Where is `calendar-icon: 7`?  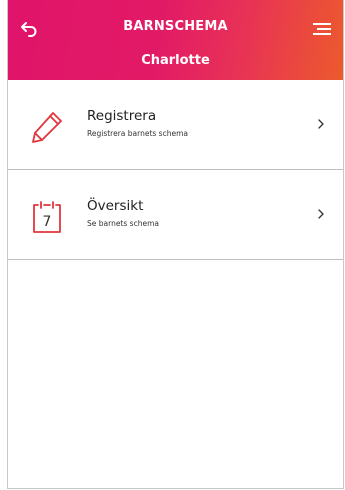 calendar-icon: 7 is located at coordinates (47, 217).